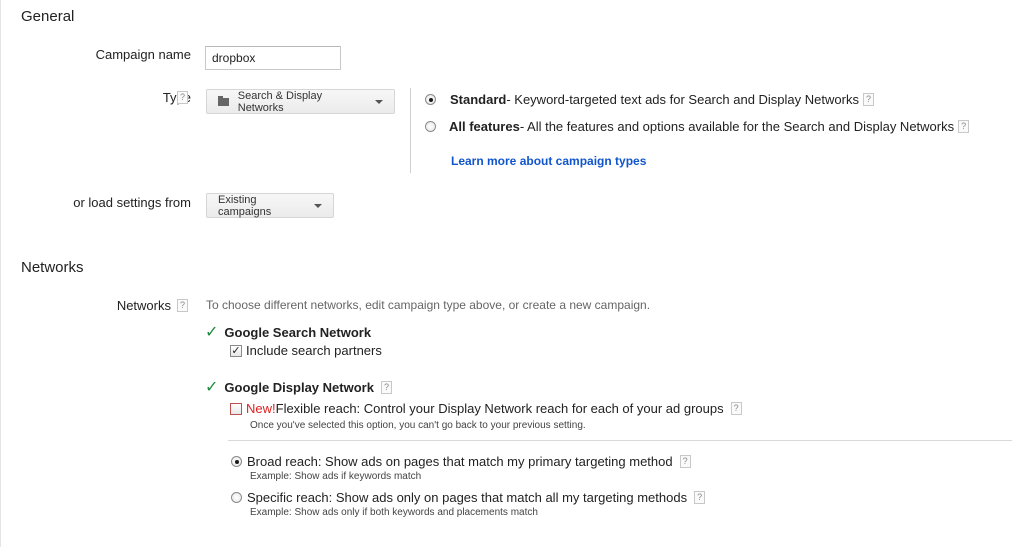 The width and height of the screenshot is (1012, 547). What do you see at coordinates (143, 305) in the screenshot?
I see `networks-label: Networks` at bounding box center [143, 305].